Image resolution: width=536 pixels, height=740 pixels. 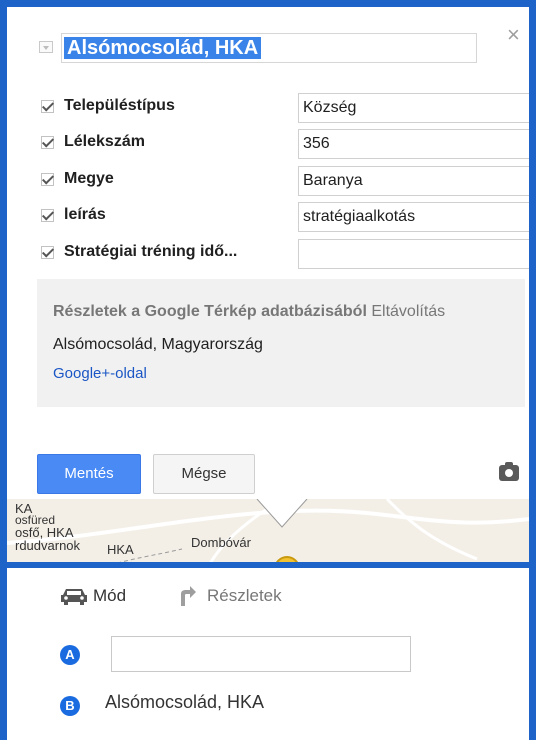 What do you see at coordinates (413, 217) in the screenshot?
I see `attribute-input: stratégiaalkotás` at bounding box center [413, 217].